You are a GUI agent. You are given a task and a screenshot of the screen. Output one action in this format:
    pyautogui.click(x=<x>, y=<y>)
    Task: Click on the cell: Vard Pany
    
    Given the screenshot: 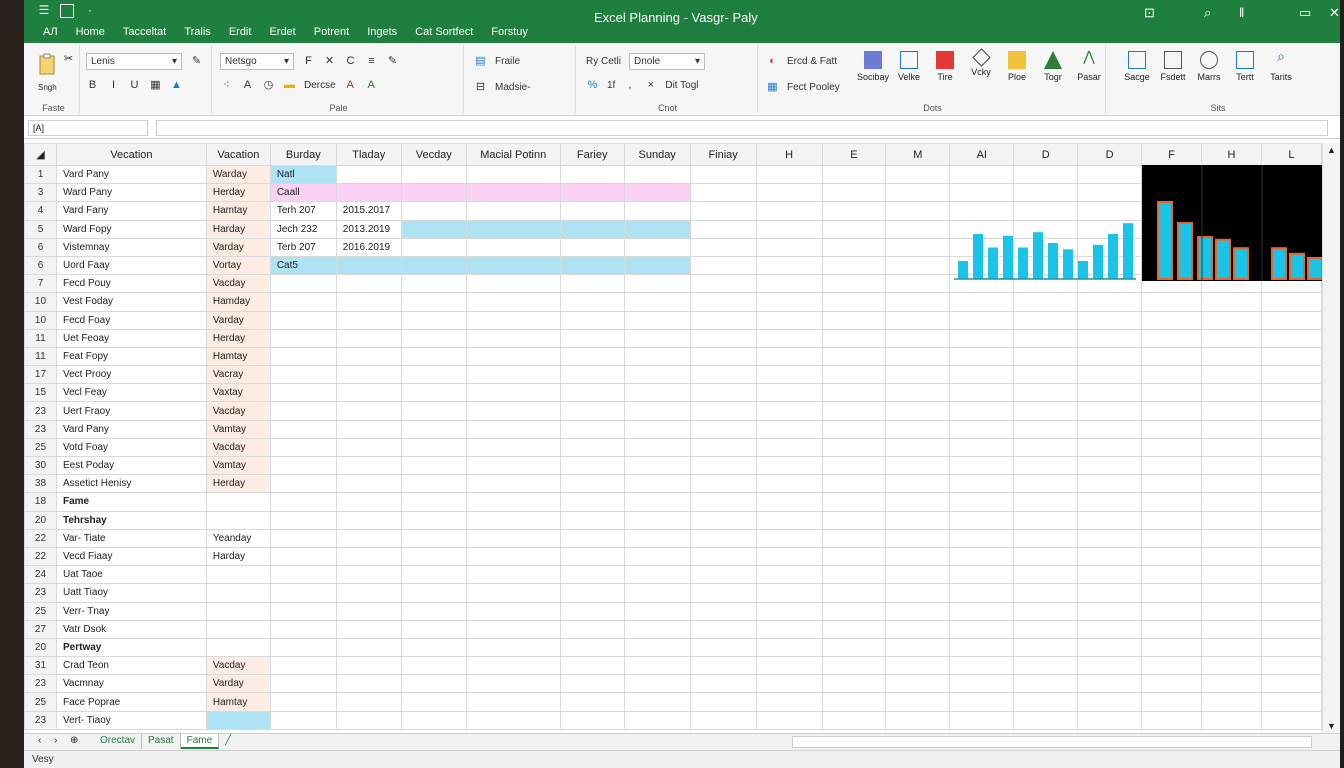 What is the action you would take?
    pyautogui.click(x=131, y=429)
    